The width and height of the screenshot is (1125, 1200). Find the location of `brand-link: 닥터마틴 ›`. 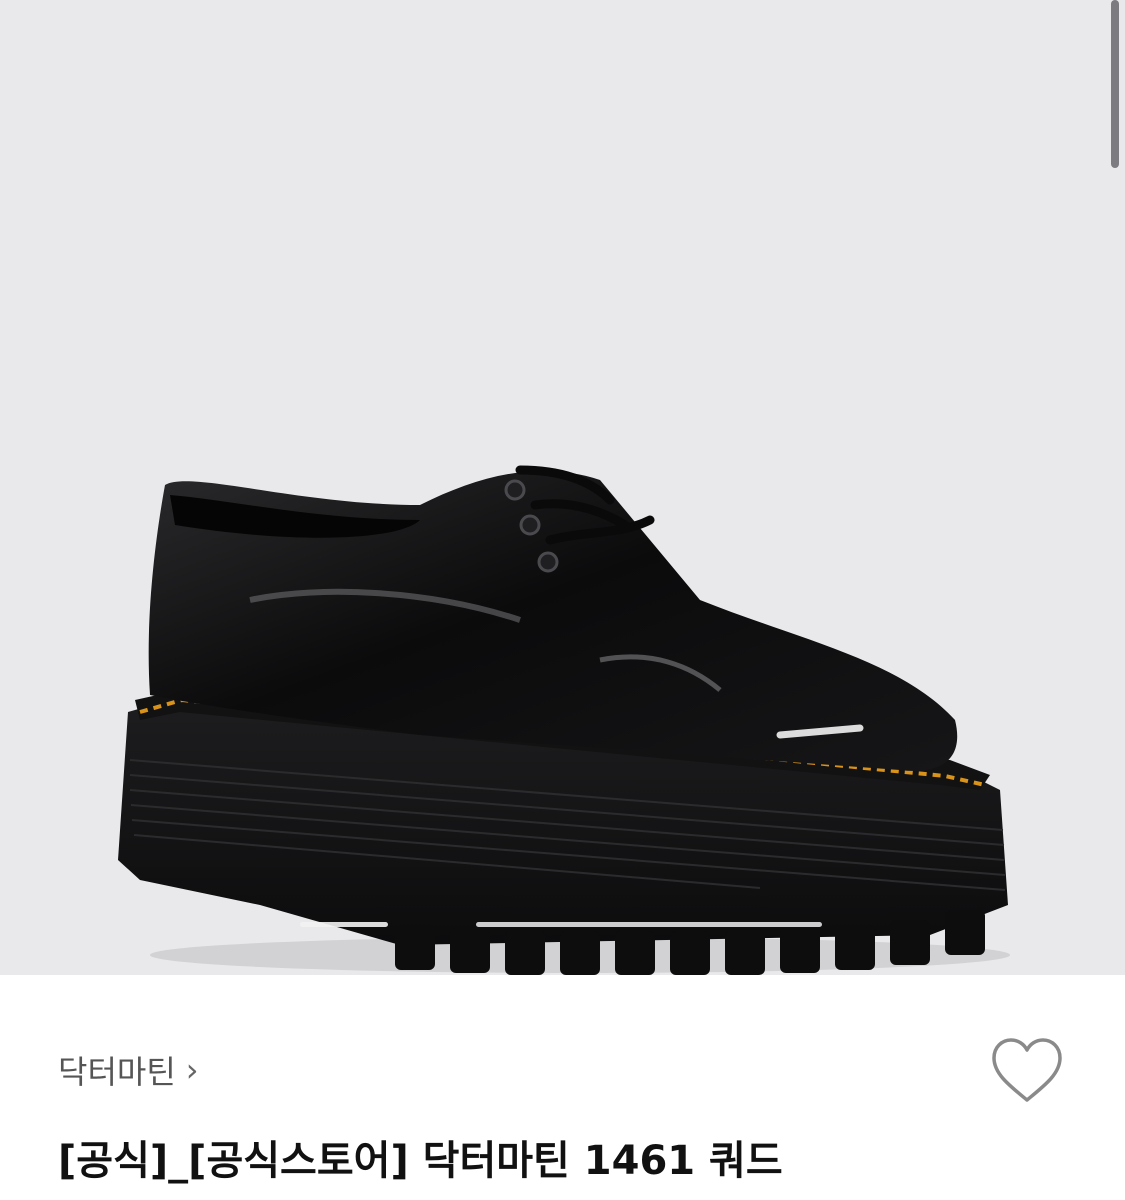

brand-link: 닥터마틴 › is located at coordinates (128, 1070).